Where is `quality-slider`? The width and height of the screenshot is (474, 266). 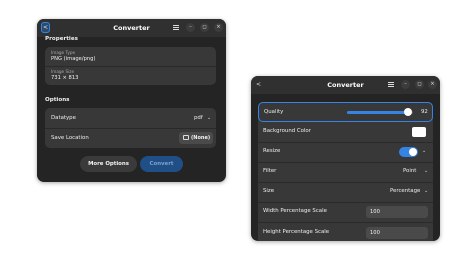
quality-slider is located at coordinates (380, 112).